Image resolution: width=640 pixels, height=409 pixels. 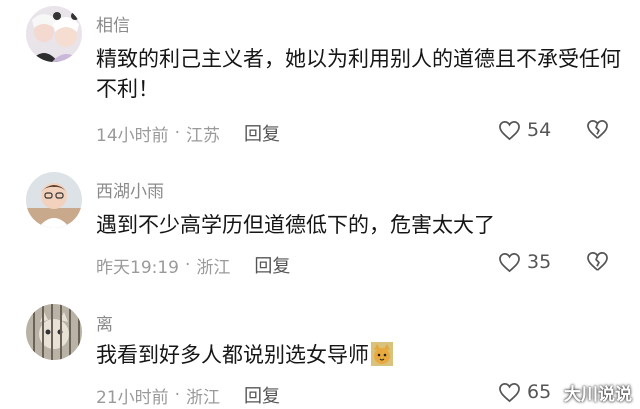 What do you see at coordinates (382, 354) in the screenshot?
I see `cat-emoji-icon` at bounding box center [382, 354].